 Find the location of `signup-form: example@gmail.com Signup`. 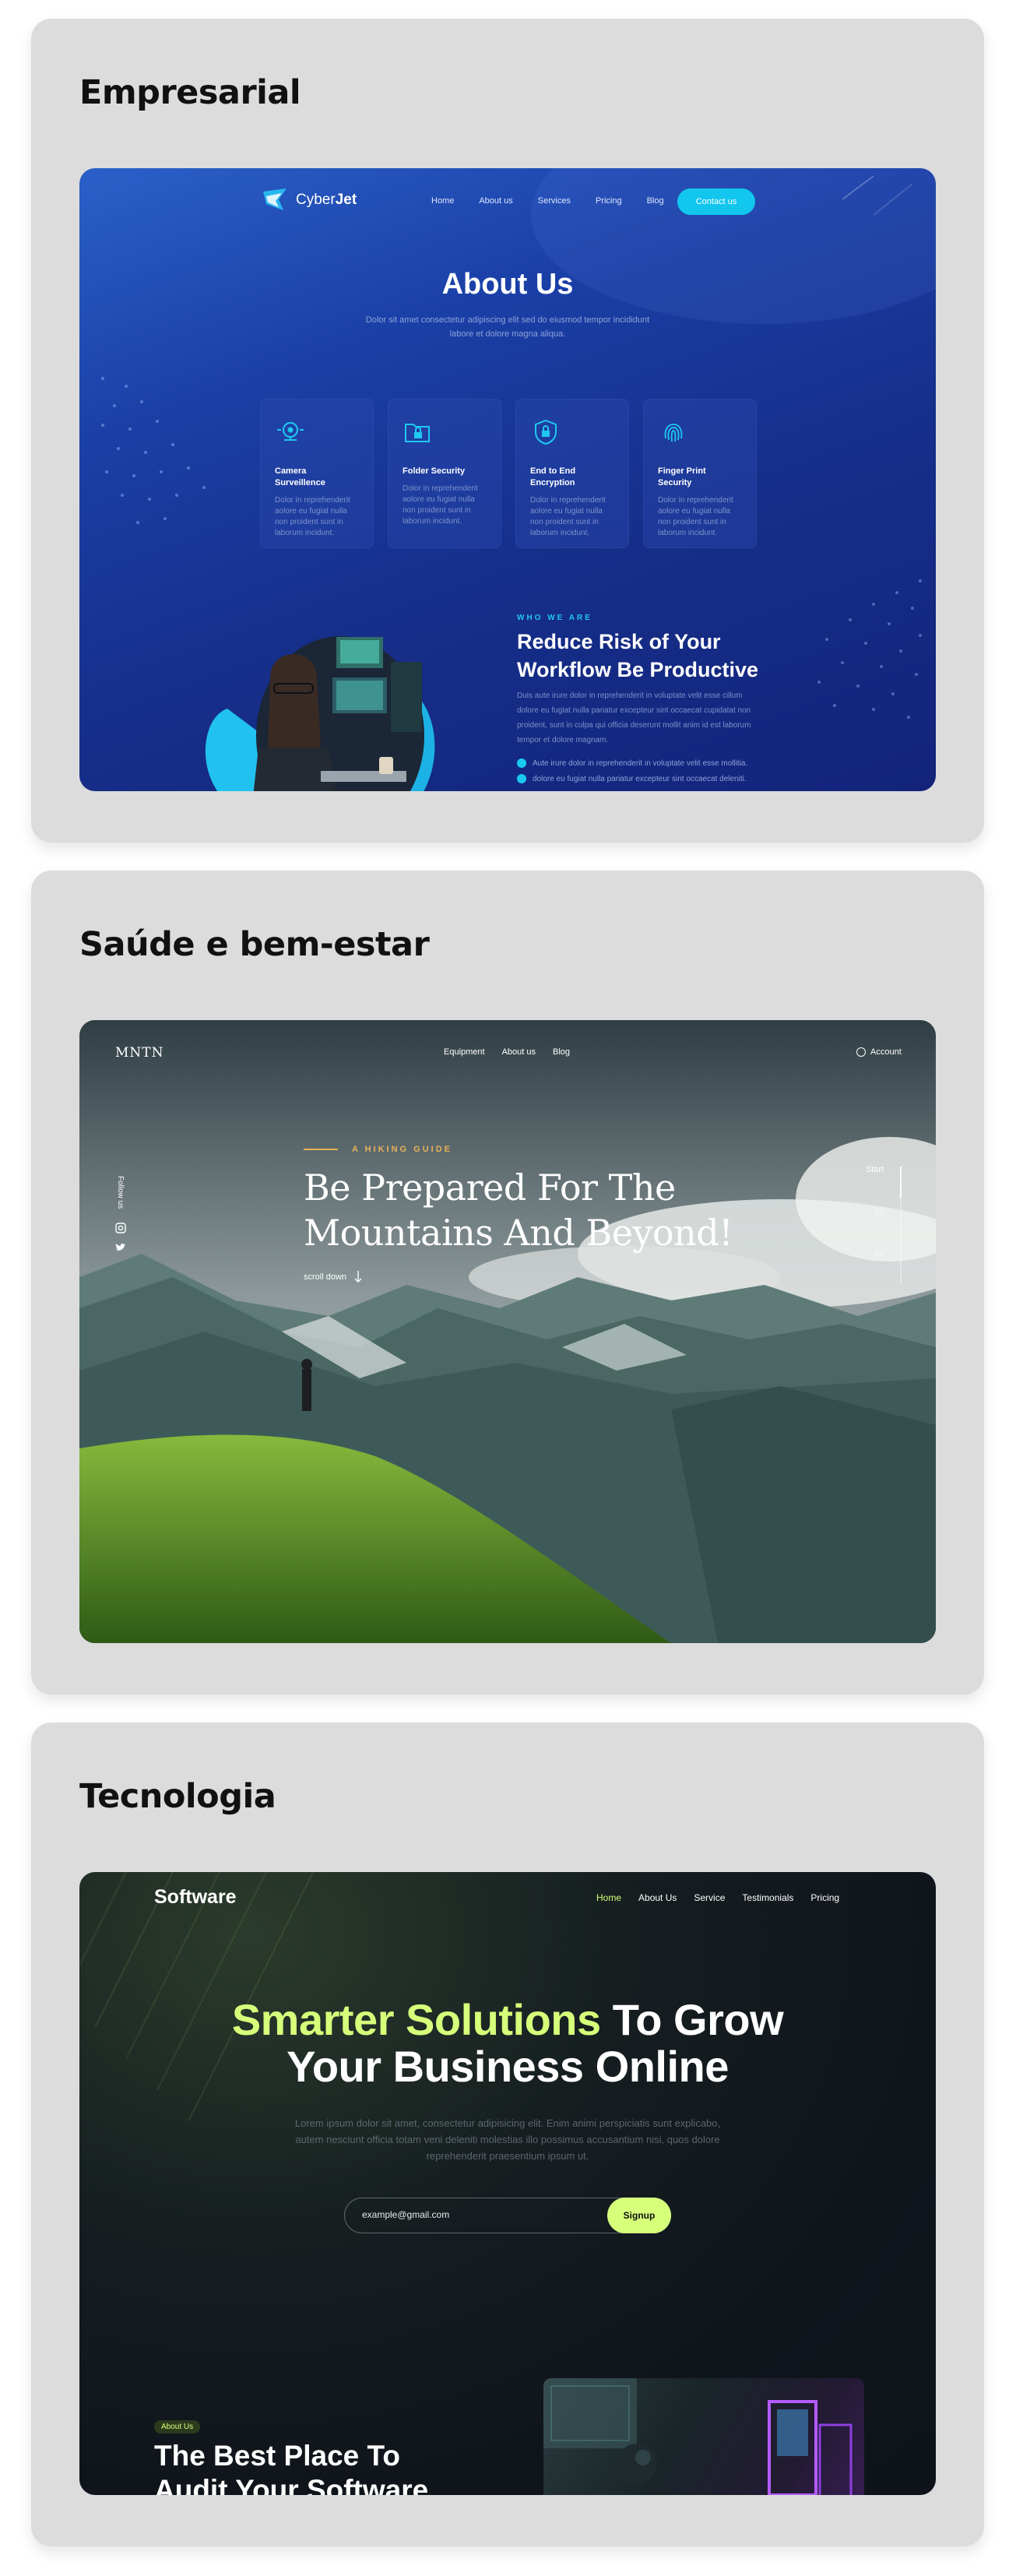

signup-form: example@gmail.com Signup is located at coordinates (507, 2215).